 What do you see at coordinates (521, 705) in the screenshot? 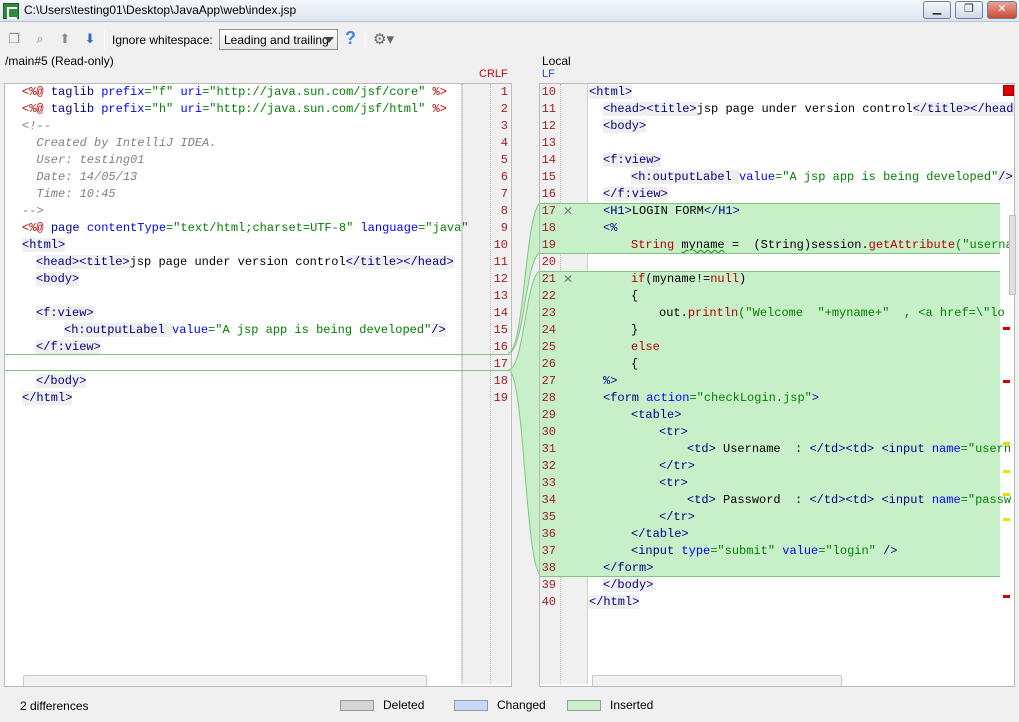
I see `legend-changed-label: Changed` at bounding box center [521, 705].